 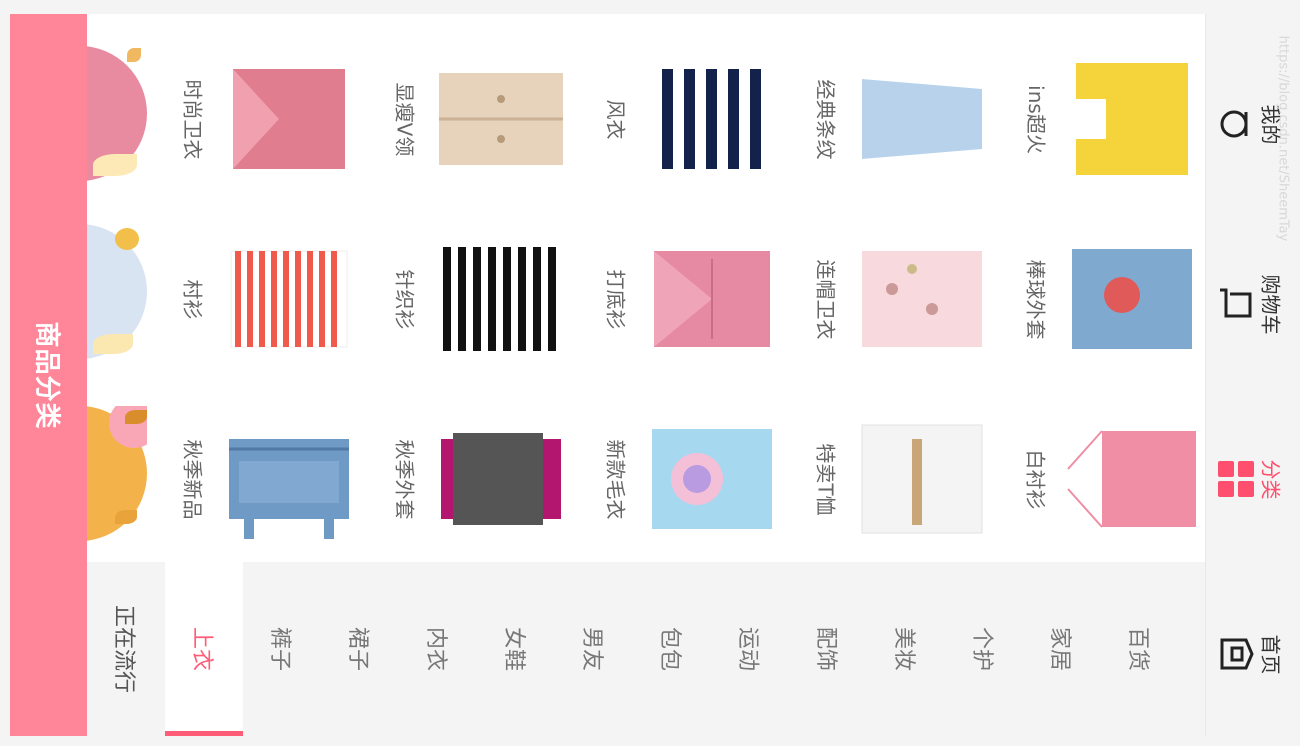 I want to click on product-label: 显瘦V领, so click(x=406, y=119).